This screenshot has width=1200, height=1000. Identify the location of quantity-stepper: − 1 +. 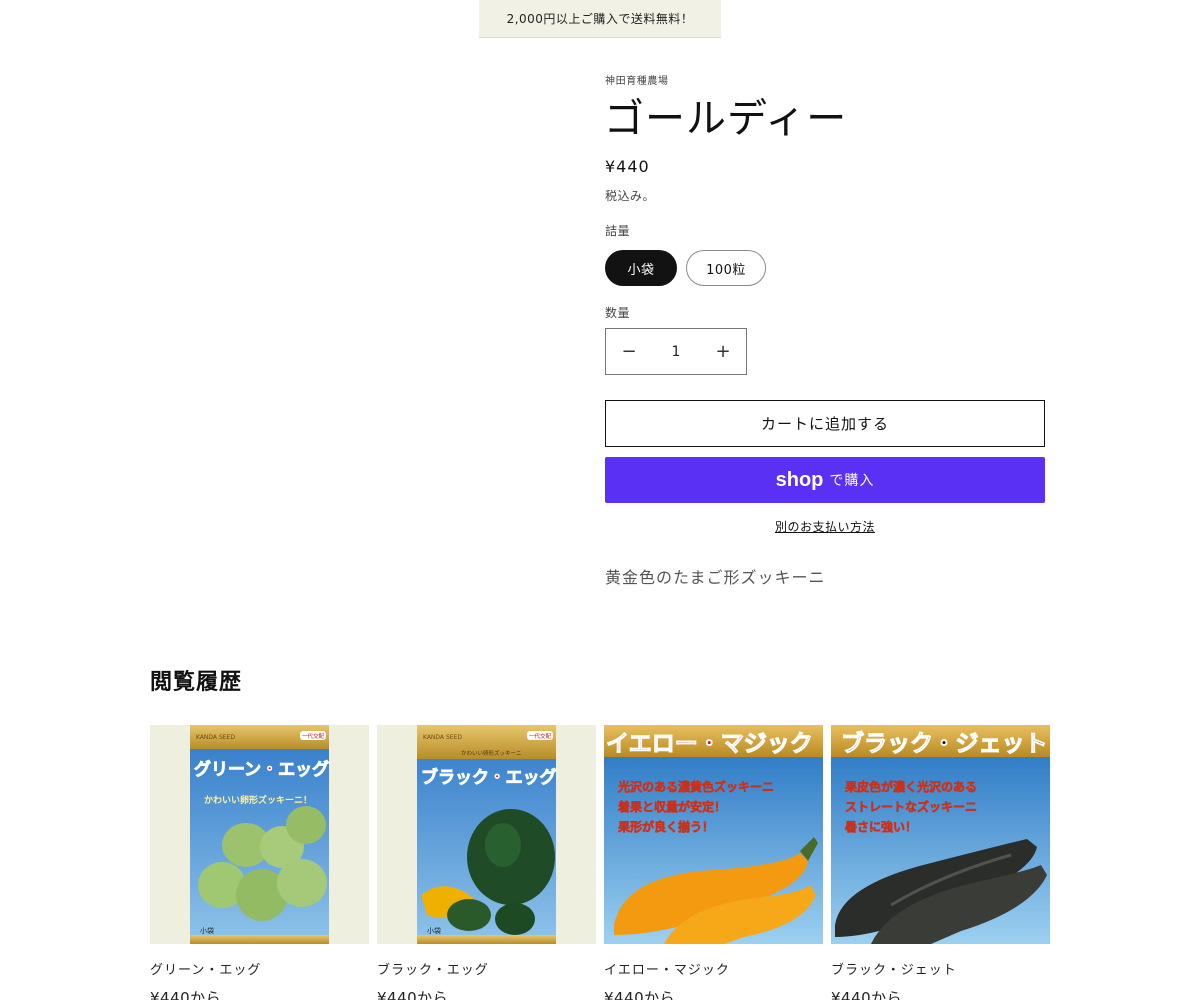
(676, 351).